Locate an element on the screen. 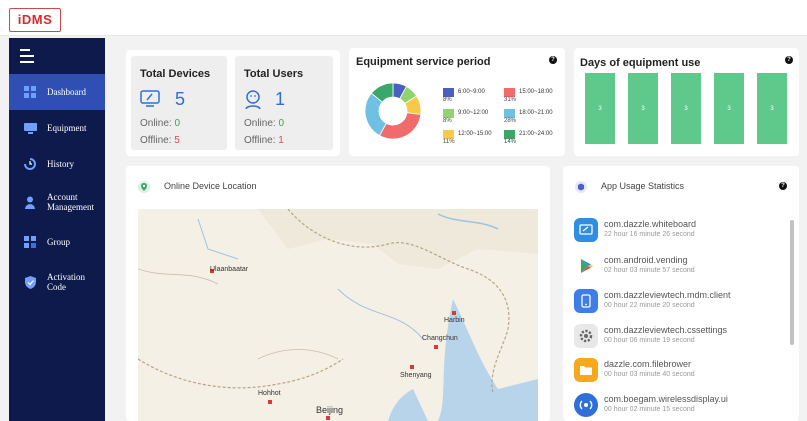 The width and height of the screenshot is (807, 421). sidebar-item-label: Group is located at coordinates (58, 242).